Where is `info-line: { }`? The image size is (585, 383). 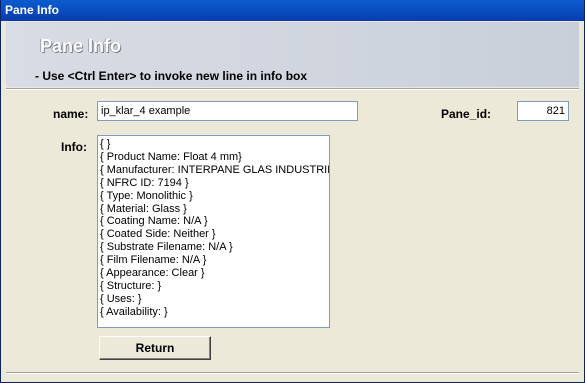 info-line: { } is located at coordinates (105, 144).